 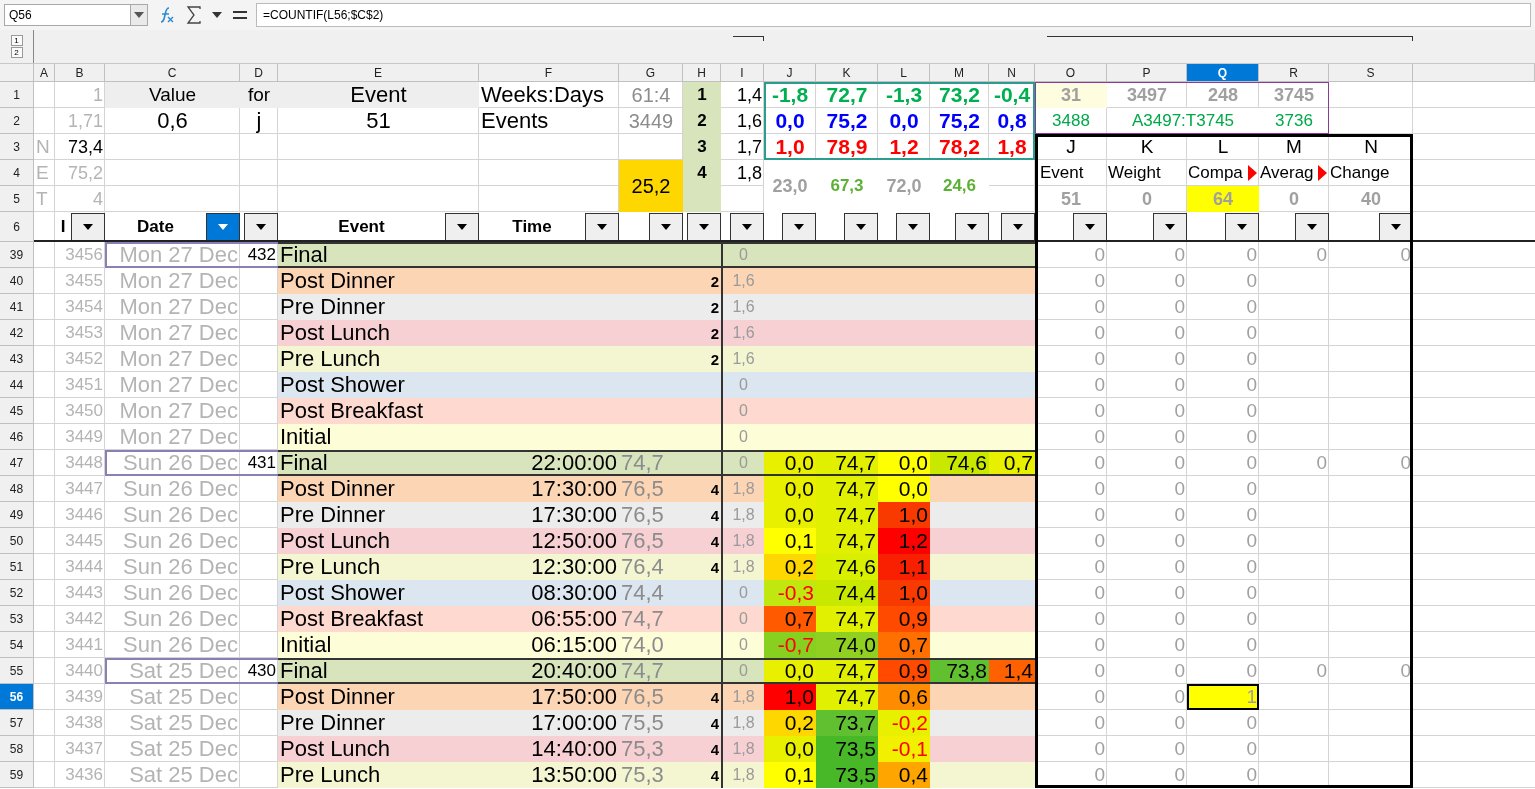 What do you see at coordinates (17, 463) in the screenshot?
I see `row-header: 47` at bounding box center [17, 463].